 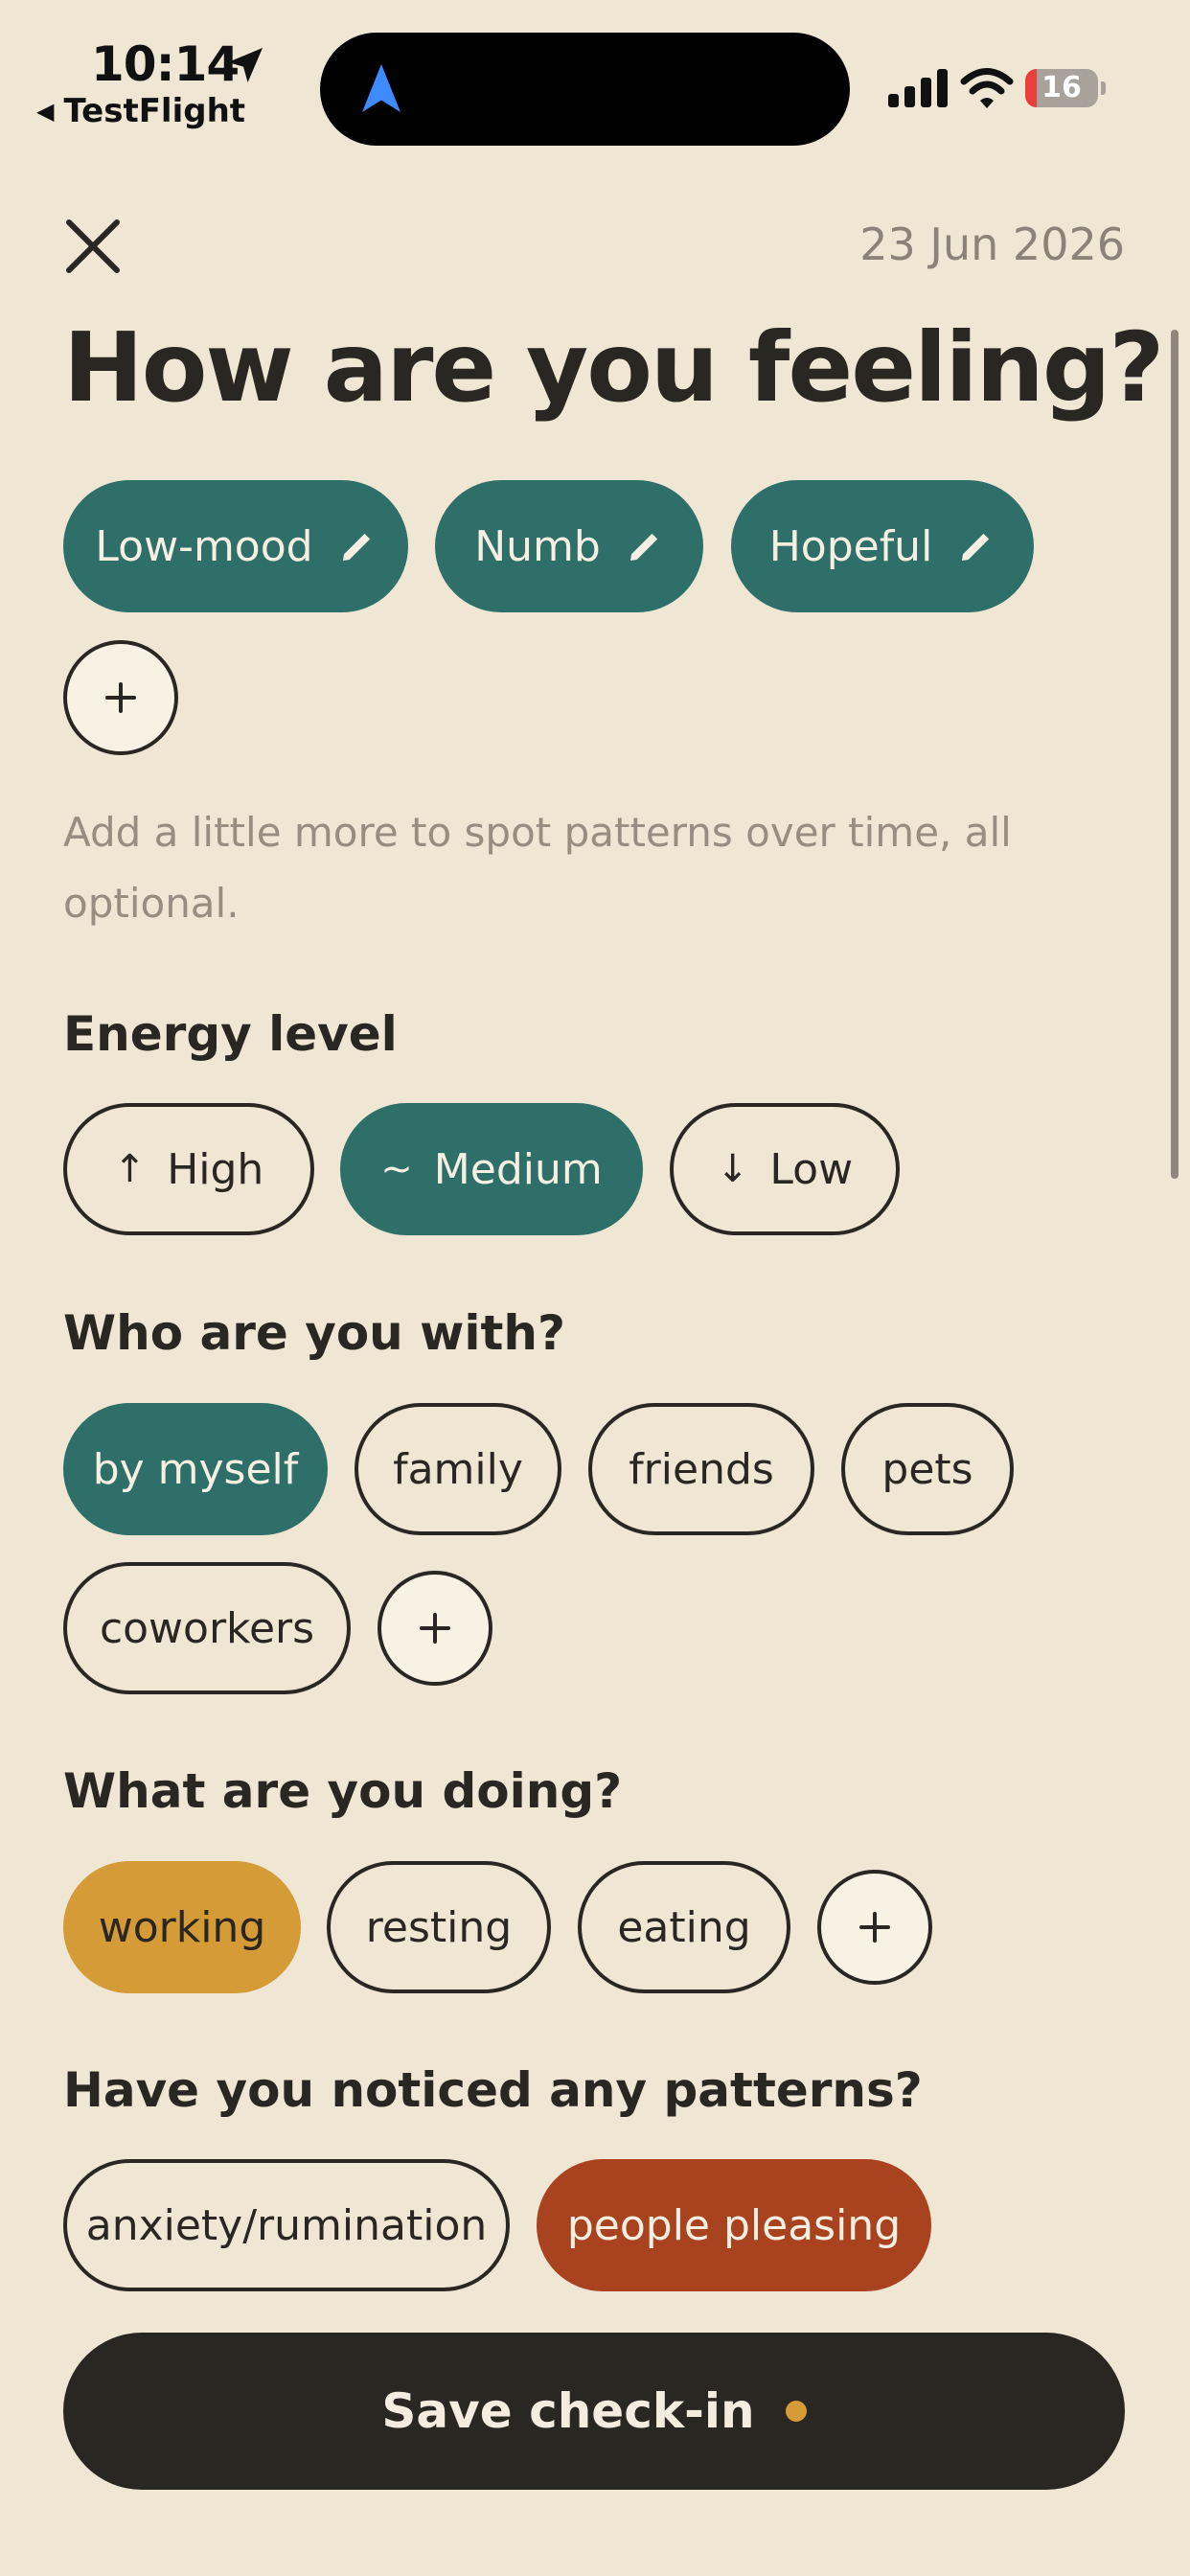 I want to click on status-time: 10:14, so click(x=166, y=64).